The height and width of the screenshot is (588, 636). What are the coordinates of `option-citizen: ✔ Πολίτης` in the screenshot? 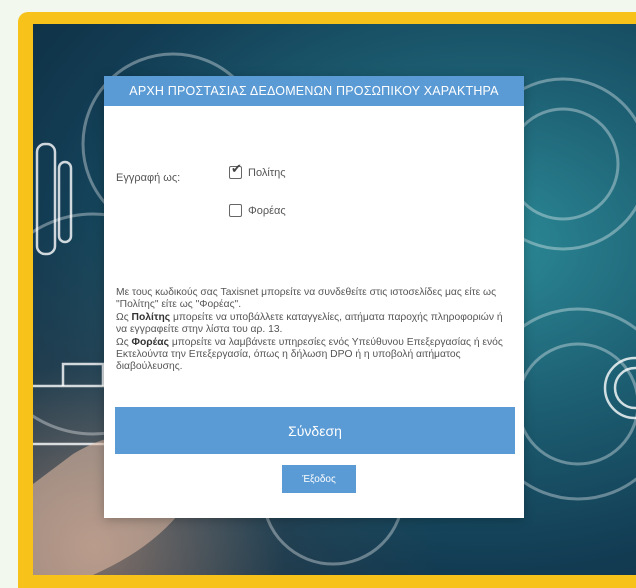 It's located at (257, 170).